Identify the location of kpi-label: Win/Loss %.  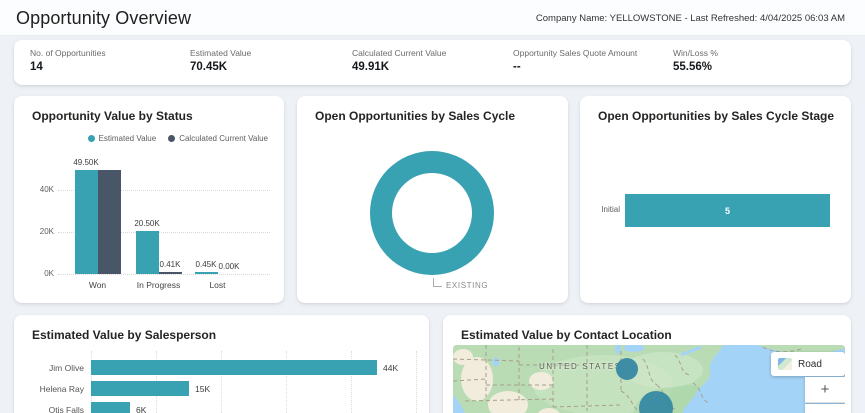
(695, 53).